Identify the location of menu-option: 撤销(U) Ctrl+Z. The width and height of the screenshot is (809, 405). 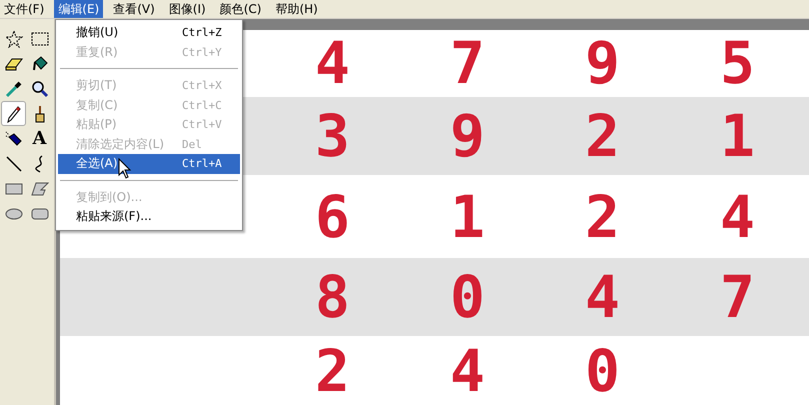
(149, 32).